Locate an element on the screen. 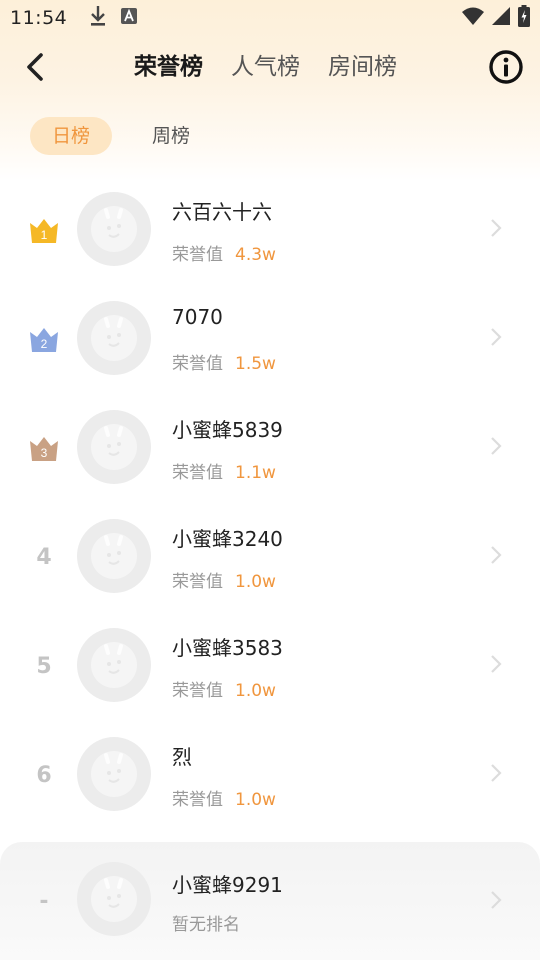  rank-badge: 1 is located at coordinates (44, 230).